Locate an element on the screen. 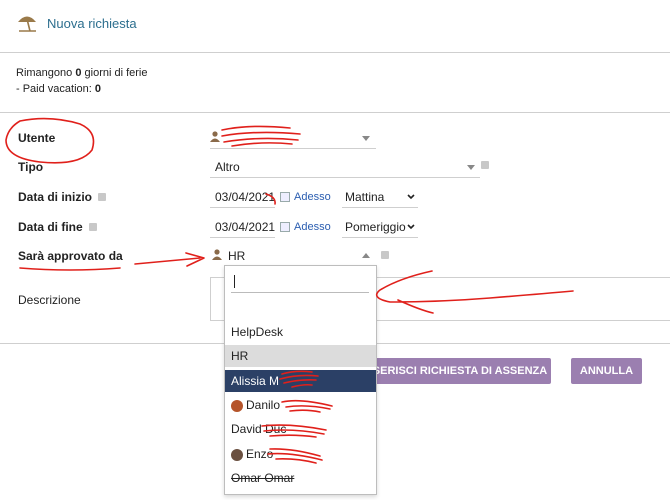 Image resolution: width=670 pixels, height=500 pixels. annotation-underline is located at coordinates (70, 269).